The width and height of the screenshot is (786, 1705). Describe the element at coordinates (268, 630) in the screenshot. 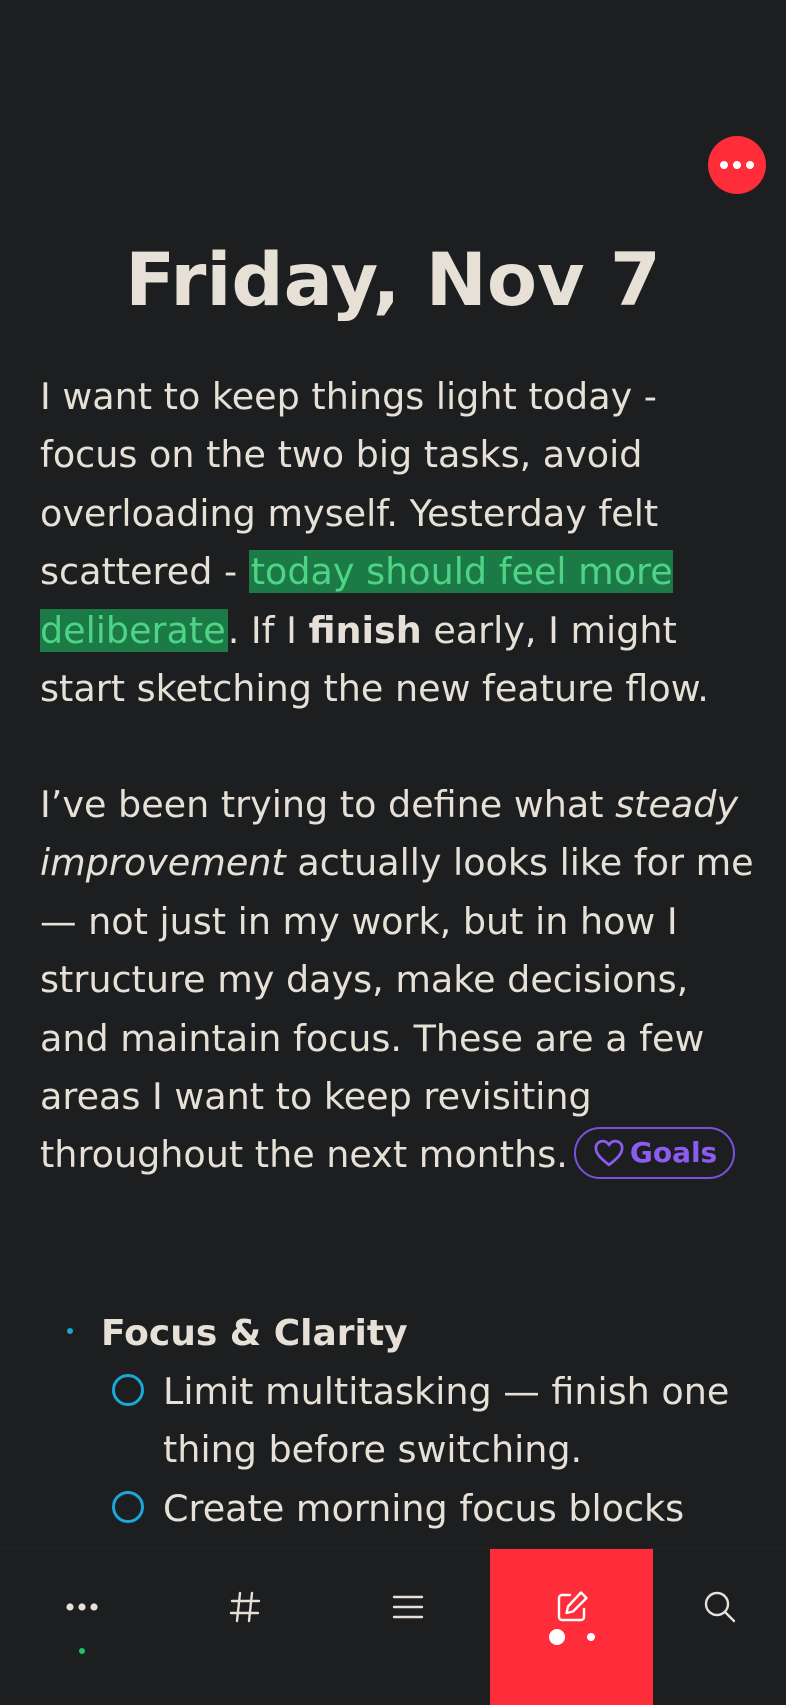

I see `p1-text-2: . If I` at that location.